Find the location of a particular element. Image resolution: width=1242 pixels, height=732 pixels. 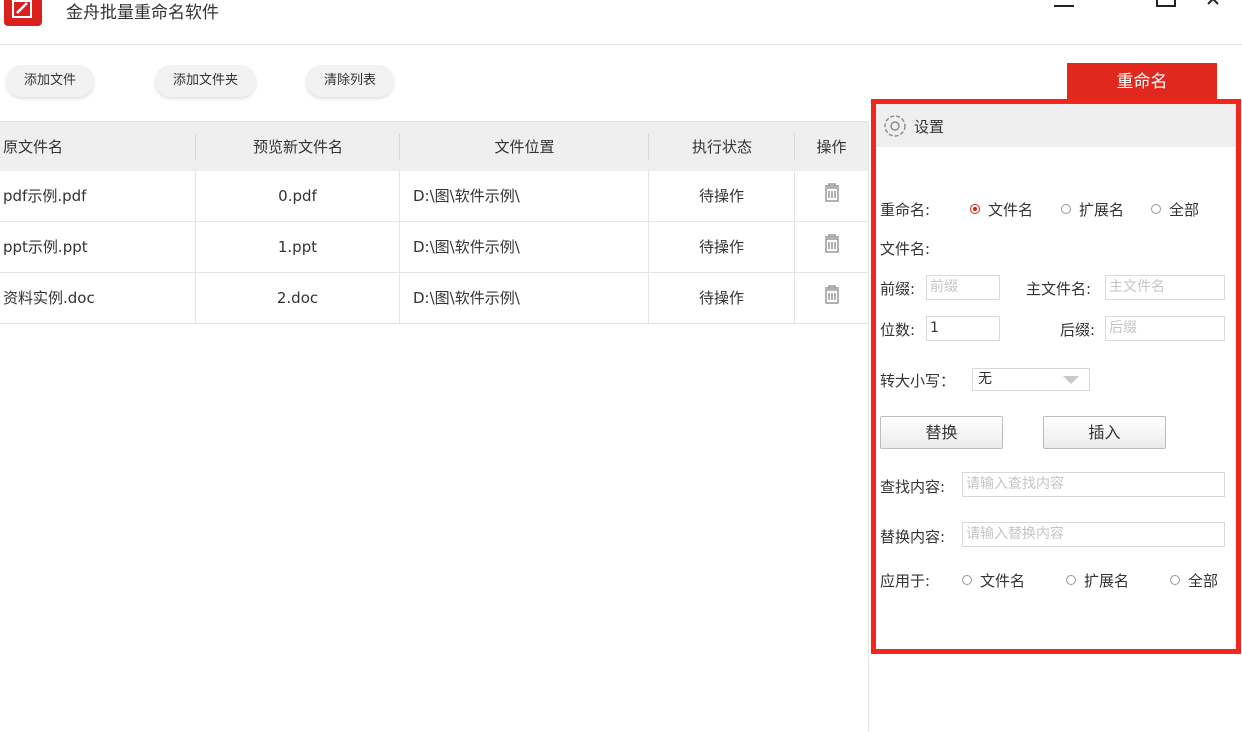

replace-mode-button: 替换 is located at coordinates (941, 432).